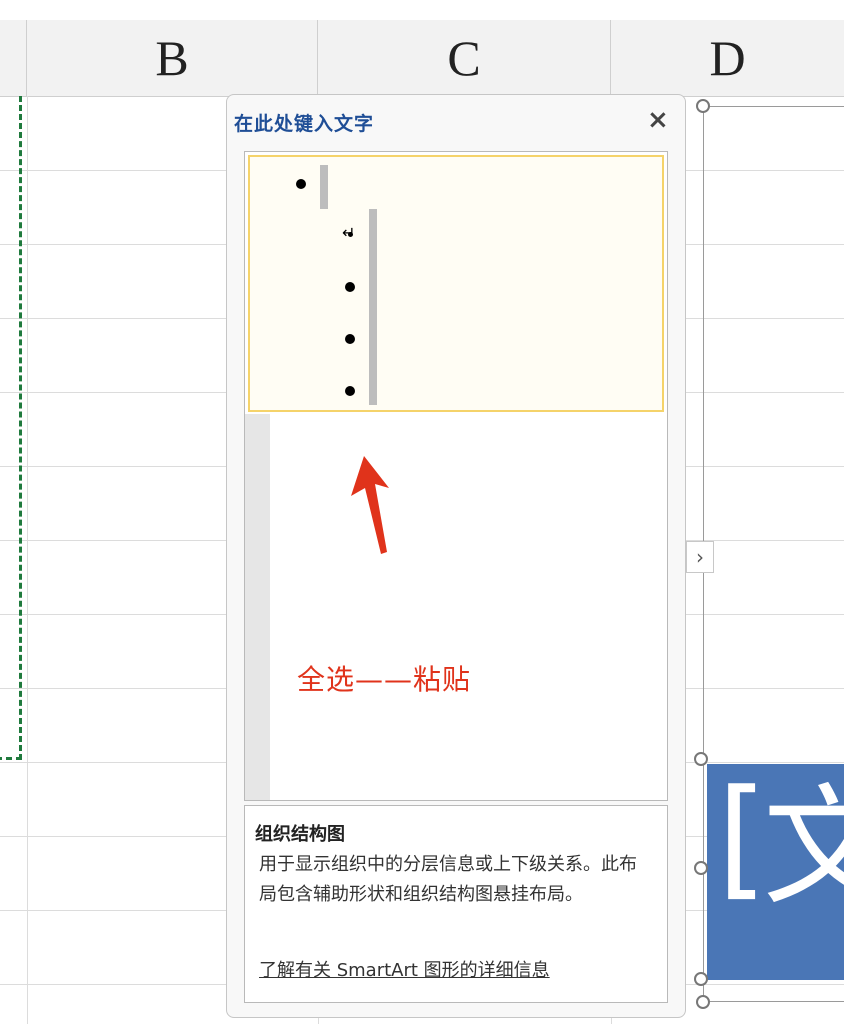 This screenshot has height=1024, width=844. I want to click on smartart-shape: [ 文, so click(775, 872).